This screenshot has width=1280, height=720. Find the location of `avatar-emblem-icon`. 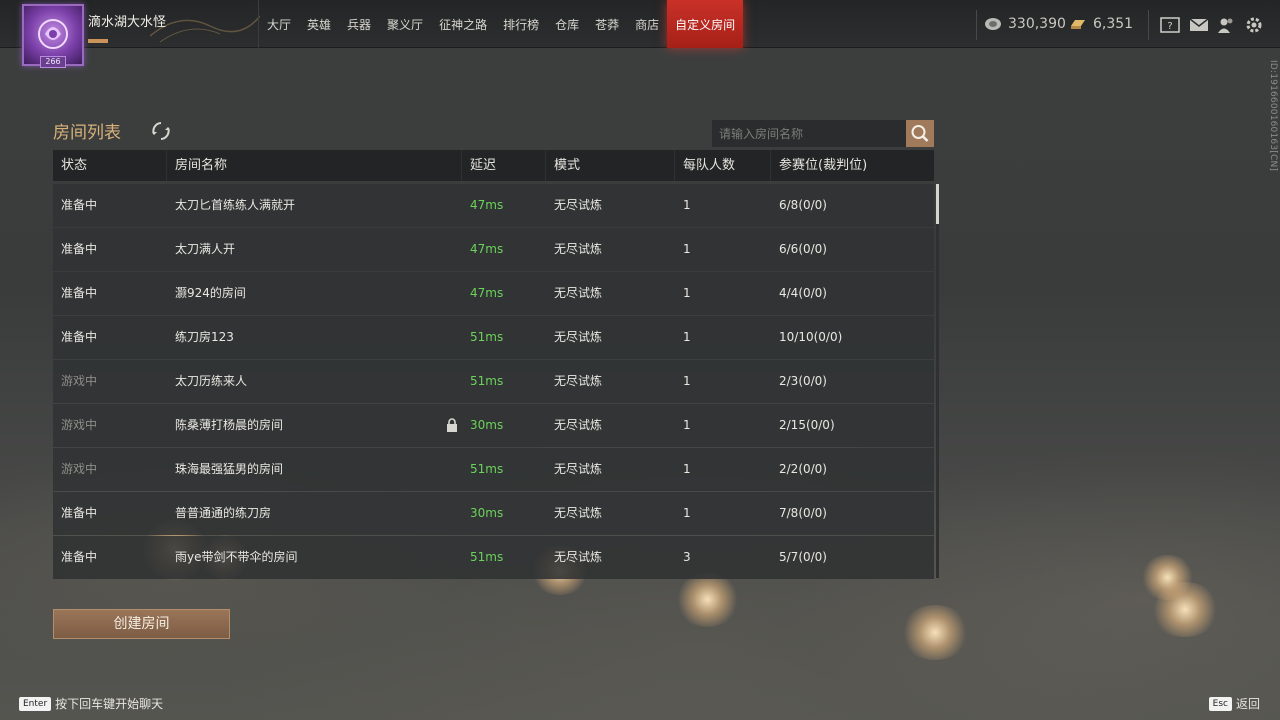

avatar-emblem-icon is located at coordinates (53, 34).